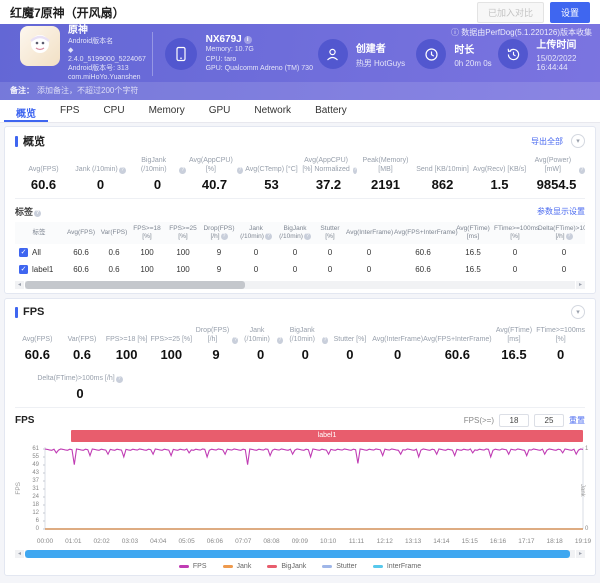 Image resolution: width=600 pixels, height=583 pixels. Describe the element at coordinates (215, 541) in the screenshot. I see `x-tick-label: 06:06` at that location.